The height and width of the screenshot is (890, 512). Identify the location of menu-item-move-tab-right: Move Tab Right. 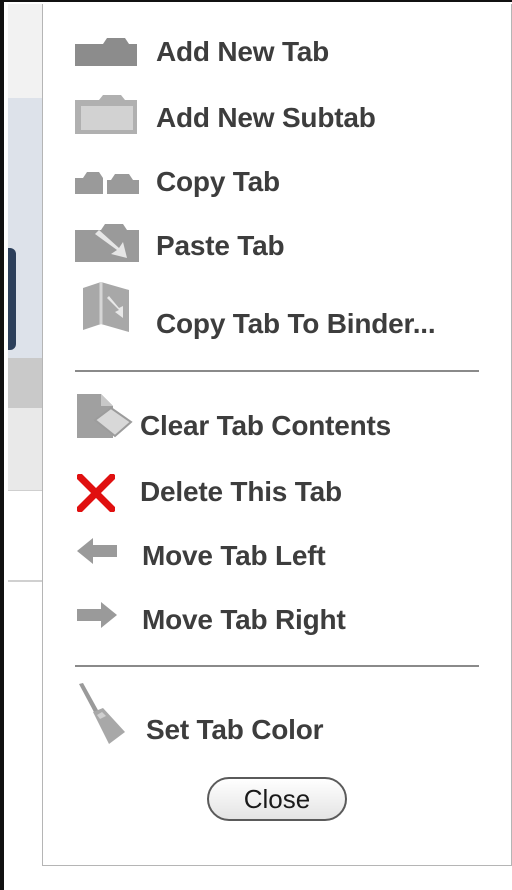
(277, 622).